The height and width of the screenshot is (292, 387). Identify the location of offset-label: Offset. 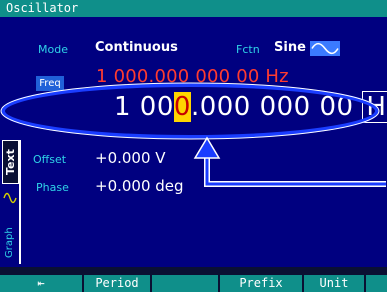
(50, 159).